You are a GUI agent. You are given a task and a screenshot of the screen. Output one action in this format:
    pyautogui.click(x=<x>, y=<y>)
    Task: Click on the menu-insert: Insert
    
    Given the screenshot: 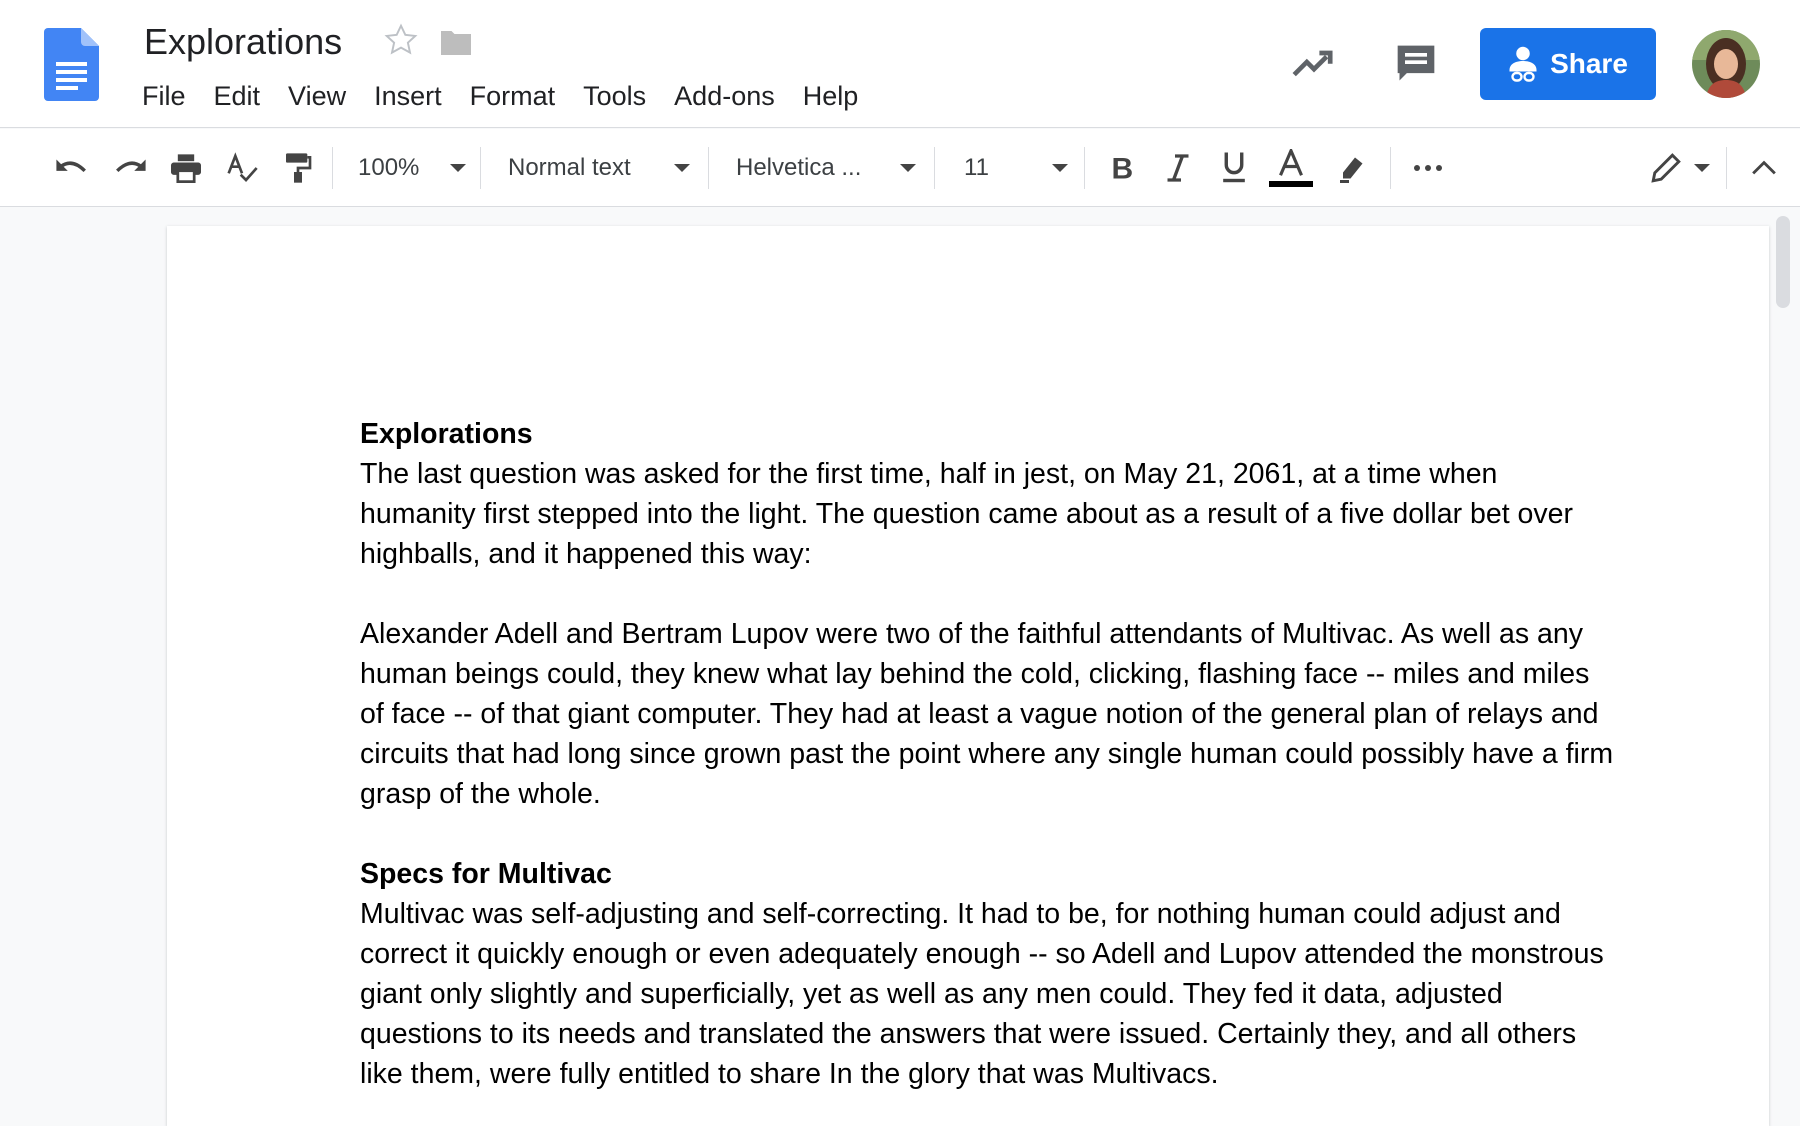 What is the action you would take?
    pyautogui.click(x=408, y=96)
    